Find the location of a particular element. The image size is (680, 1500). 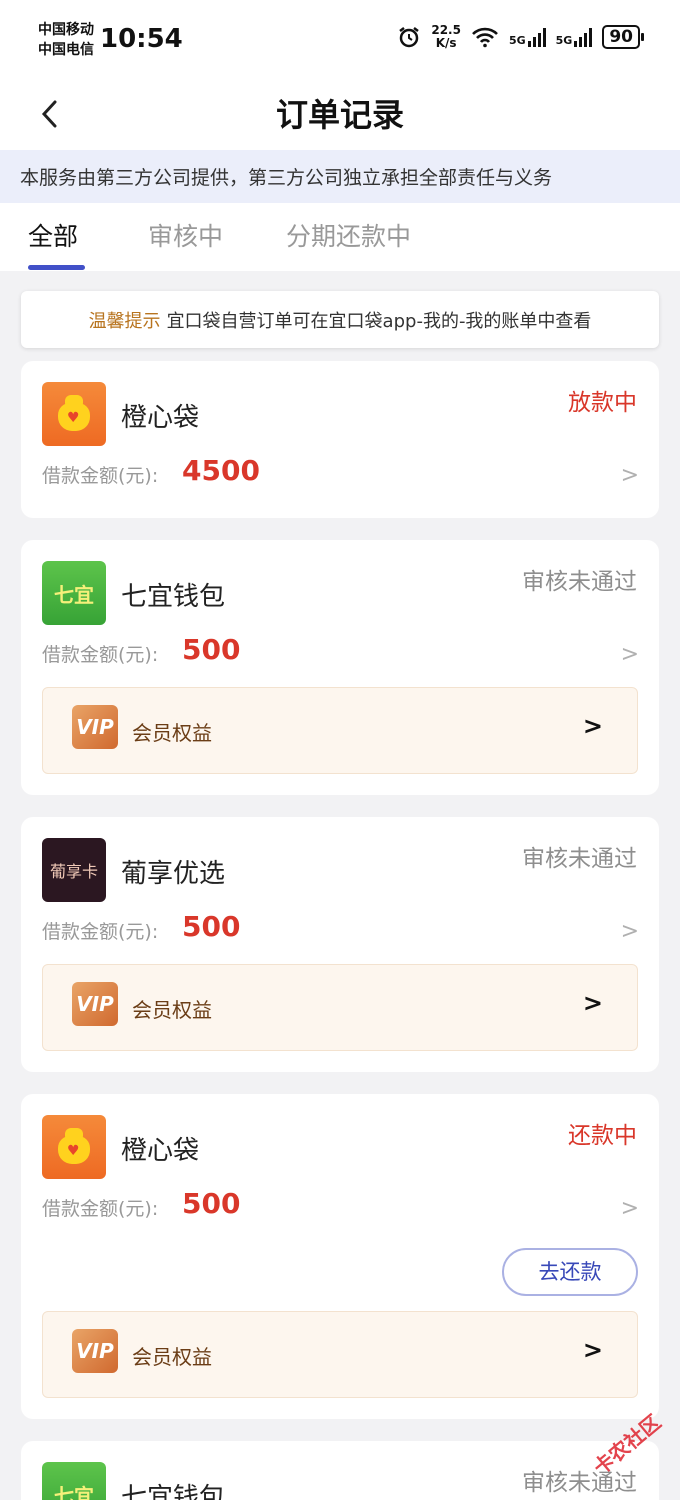

service-notice: 本服务由第三方公司提供，第三方公司独立承担全部责任与义务 is located at coordinates (340, 176).